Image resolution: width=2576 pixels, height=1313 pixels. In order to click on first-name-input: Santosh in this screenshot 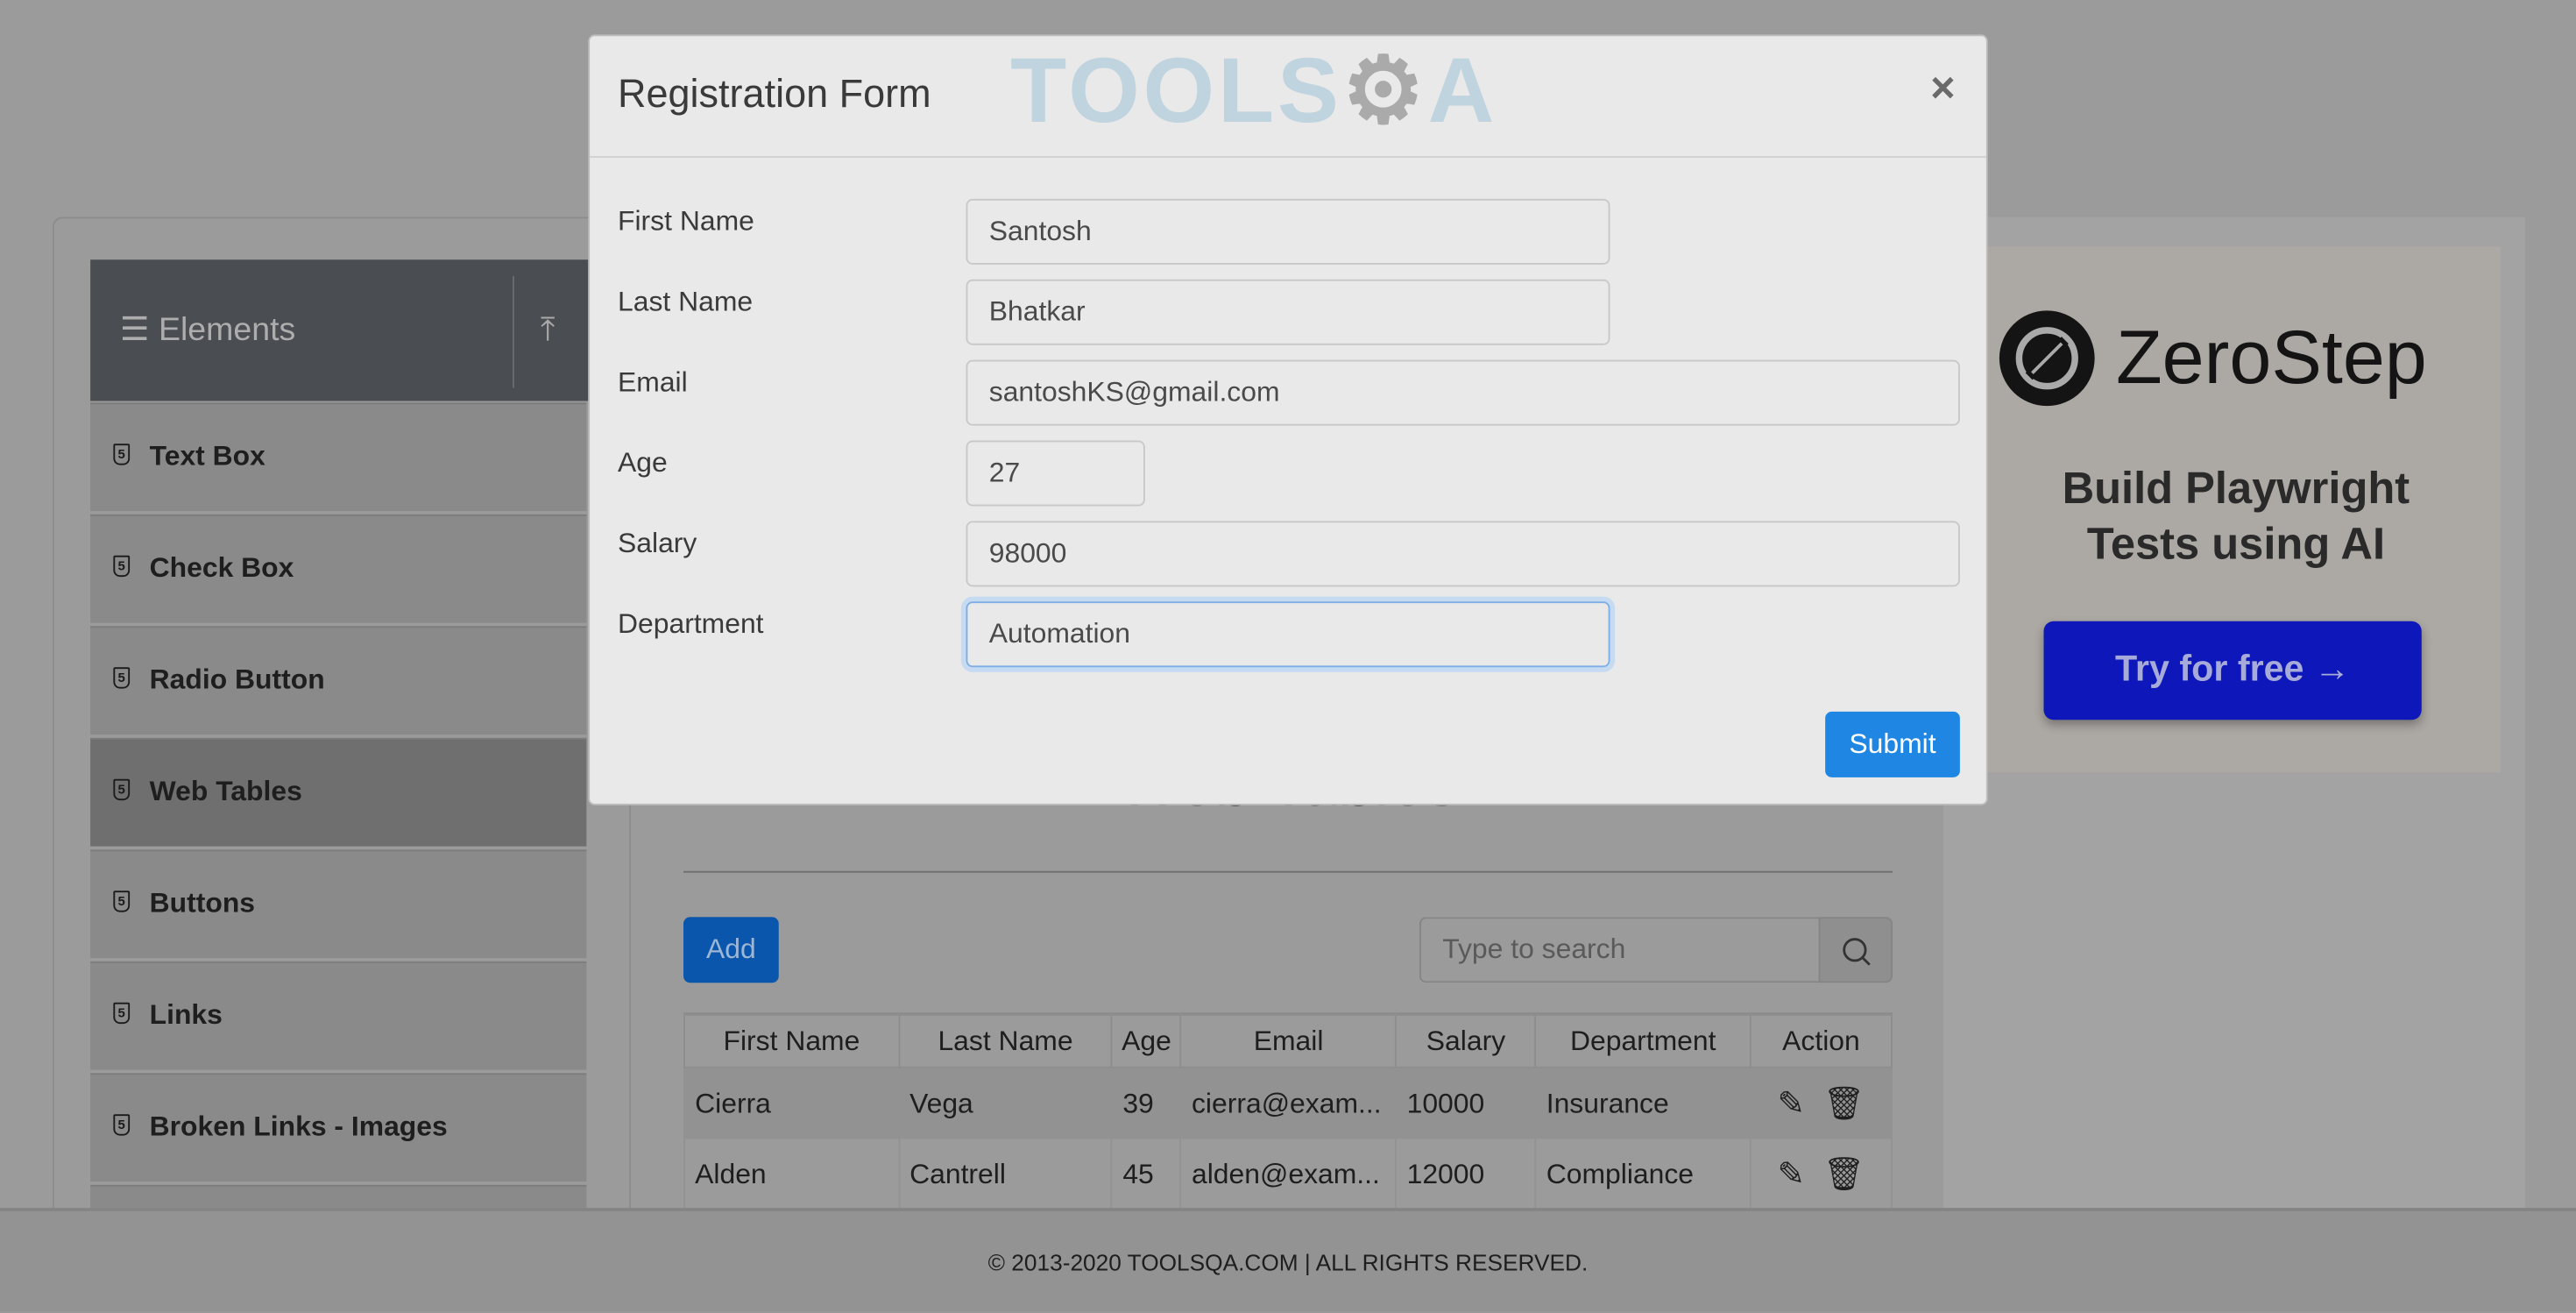, I will do `click(1288, 232)`.